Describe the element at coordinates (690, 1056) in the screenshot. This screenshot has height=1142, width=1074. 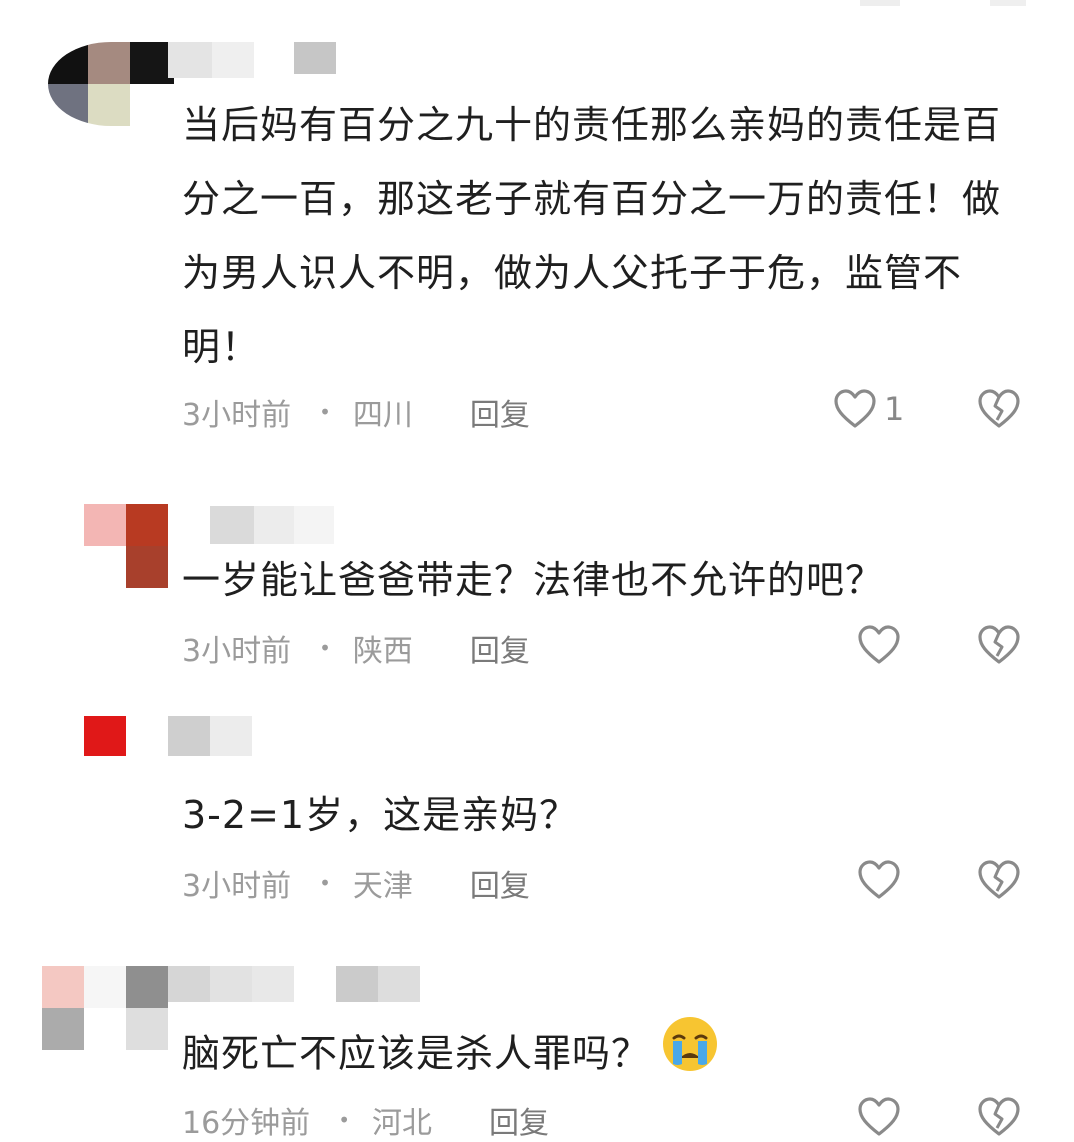
I see `crying-face-emoji` at that location.